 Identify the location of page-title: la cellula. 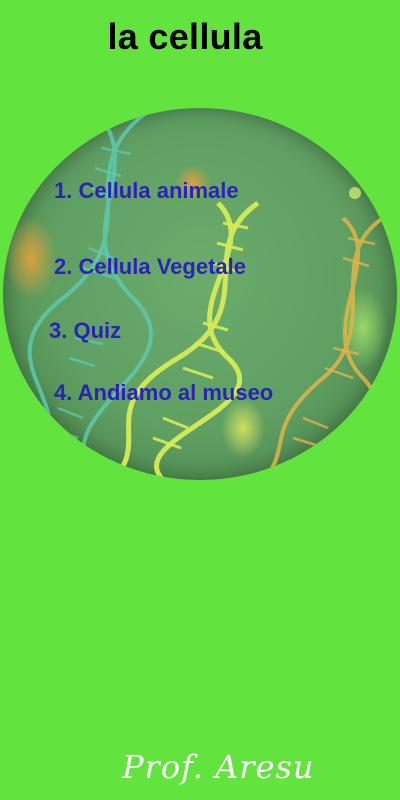
(185, 36).